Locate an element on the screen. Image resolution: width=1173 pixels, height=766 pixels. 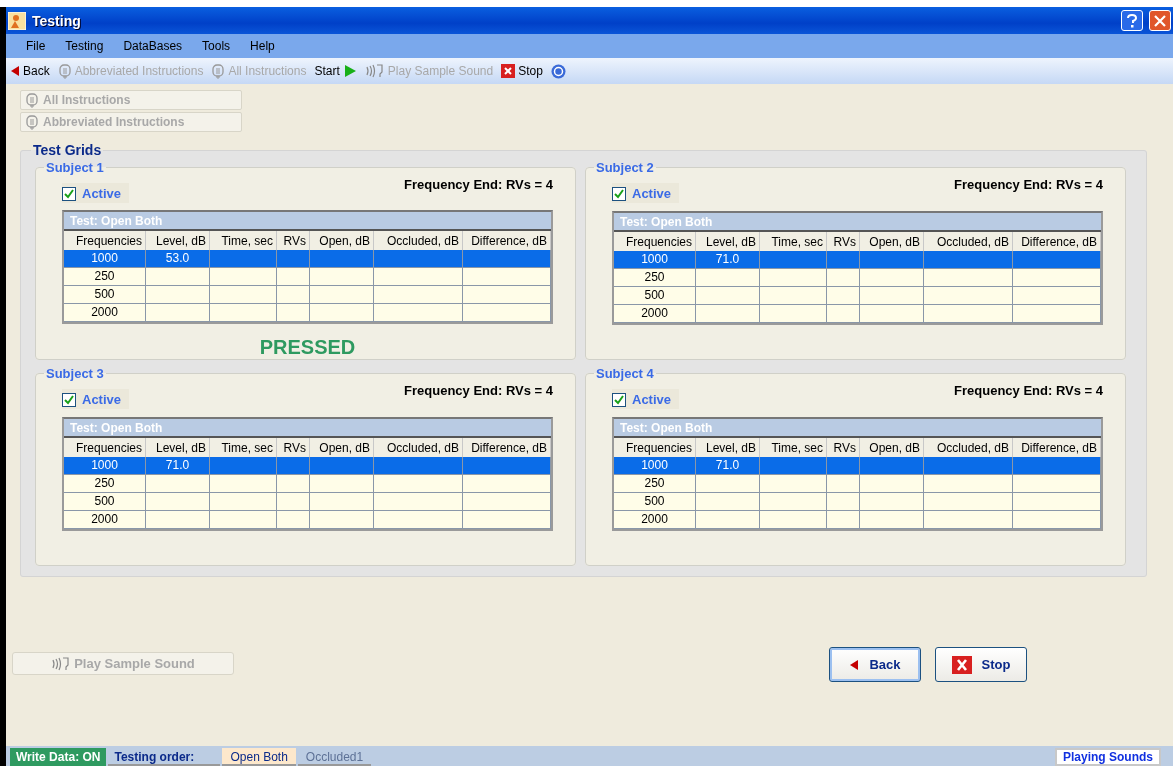
testing-order-item: Open Both is located at coordinates (259, 757).